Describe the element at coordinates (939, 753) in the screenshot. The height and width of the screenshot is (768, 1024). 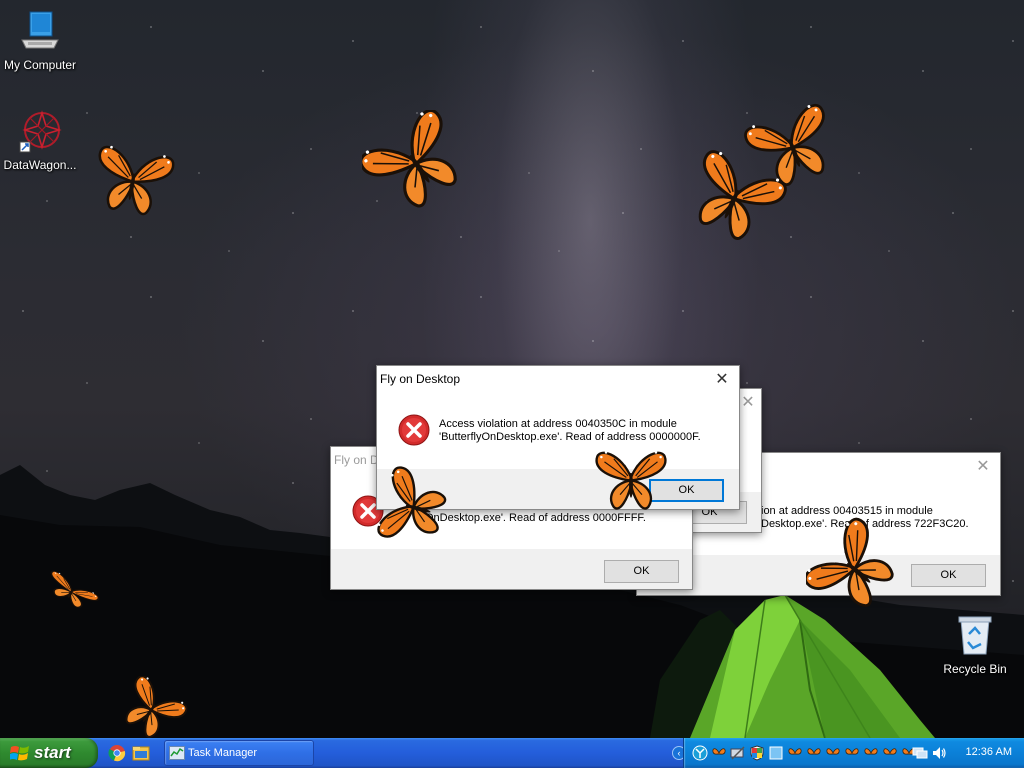
I see `volume-icon` at that location.